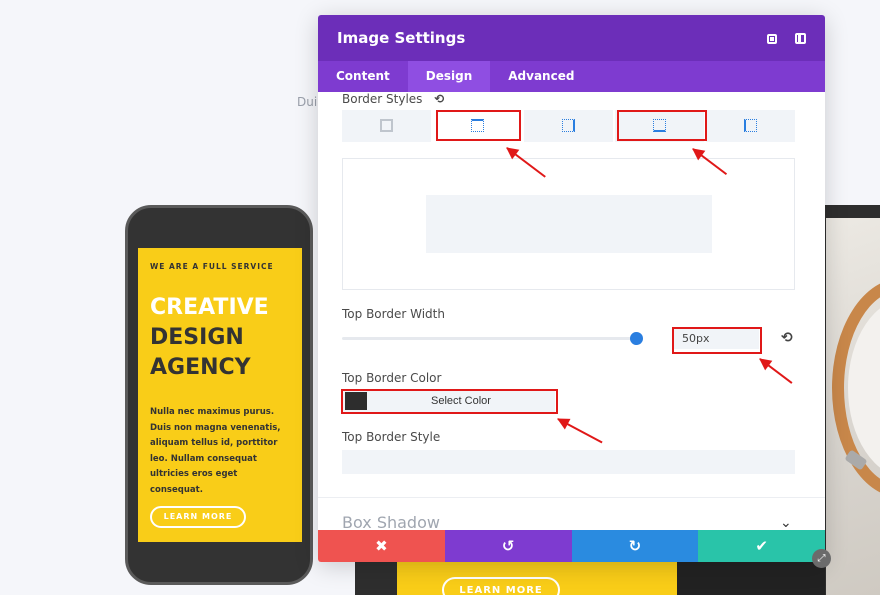 This screenshot has height=595, width=880. Describe the element at coordinates (392, 378) in the screenshot. I see `top-border-color-label: Top Border Color` at that location.